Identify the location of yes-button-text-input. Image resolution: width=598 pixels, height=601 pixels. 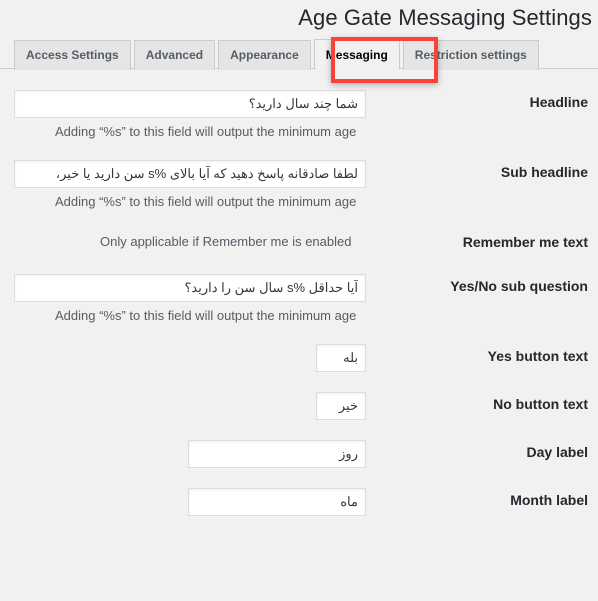
(341, 358).